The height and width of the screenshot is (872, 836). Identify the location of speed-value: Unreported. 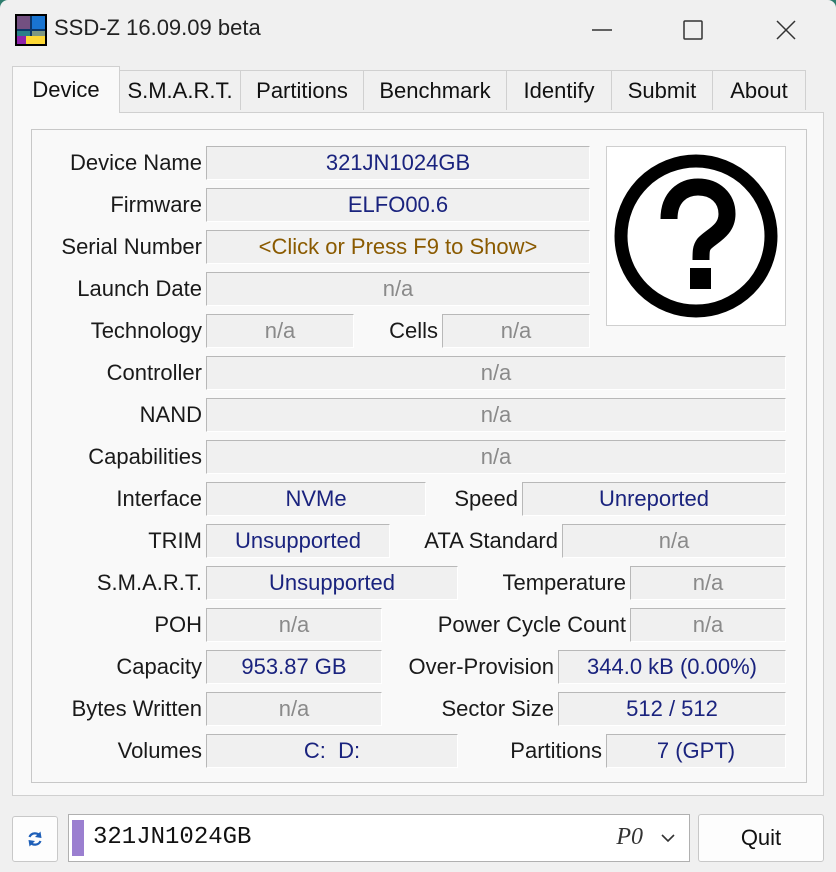
(654, 499).